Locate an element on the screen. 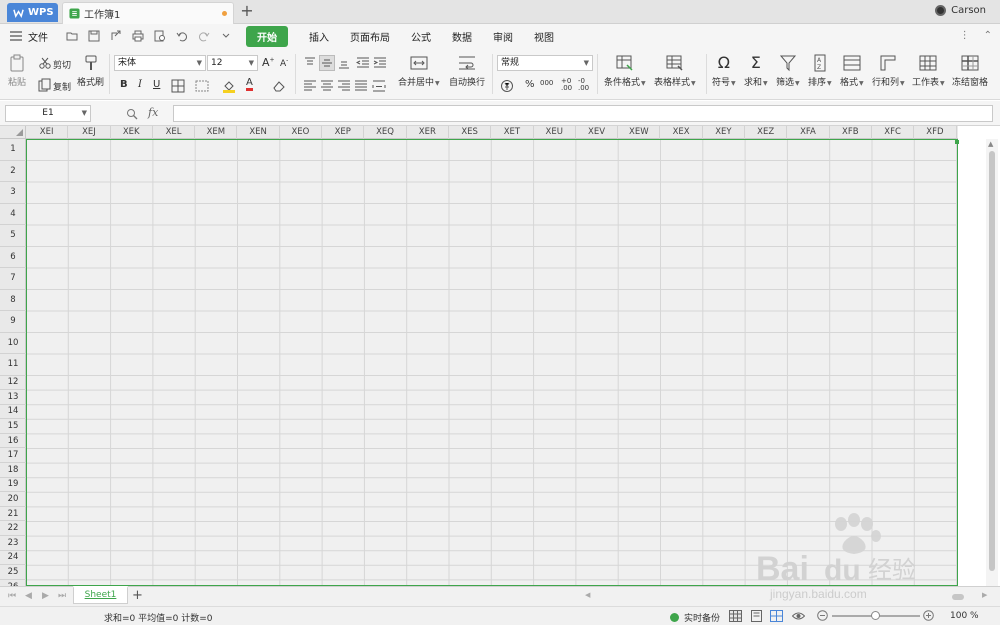  font-color-icon: A is located at coordinates (249, 84).